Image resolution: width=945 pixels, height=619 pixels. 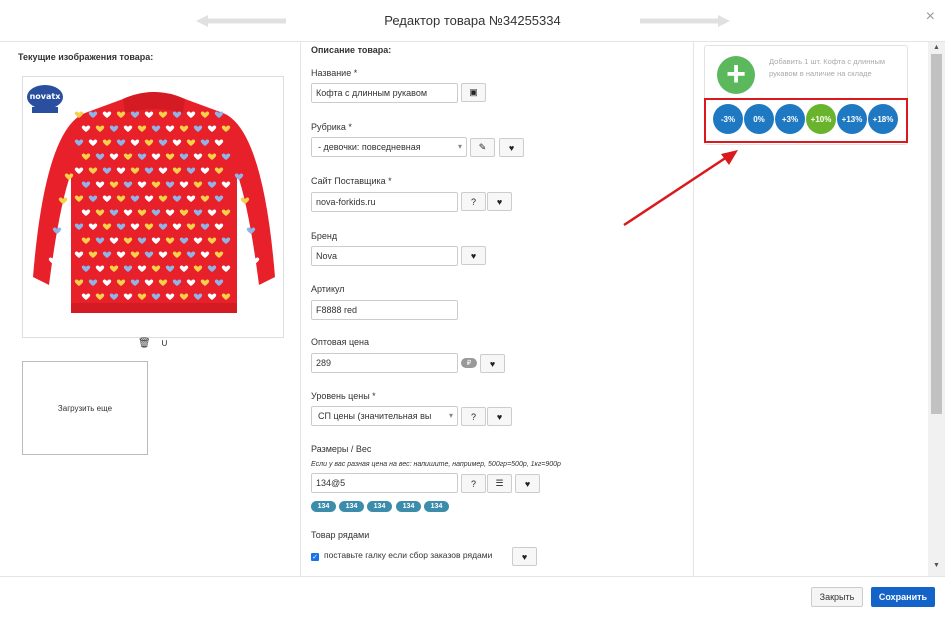 What do you see at coordinates (499, 483) in the screenshot?
I see `list-icon: ☰` at bounding box center [499, 483].